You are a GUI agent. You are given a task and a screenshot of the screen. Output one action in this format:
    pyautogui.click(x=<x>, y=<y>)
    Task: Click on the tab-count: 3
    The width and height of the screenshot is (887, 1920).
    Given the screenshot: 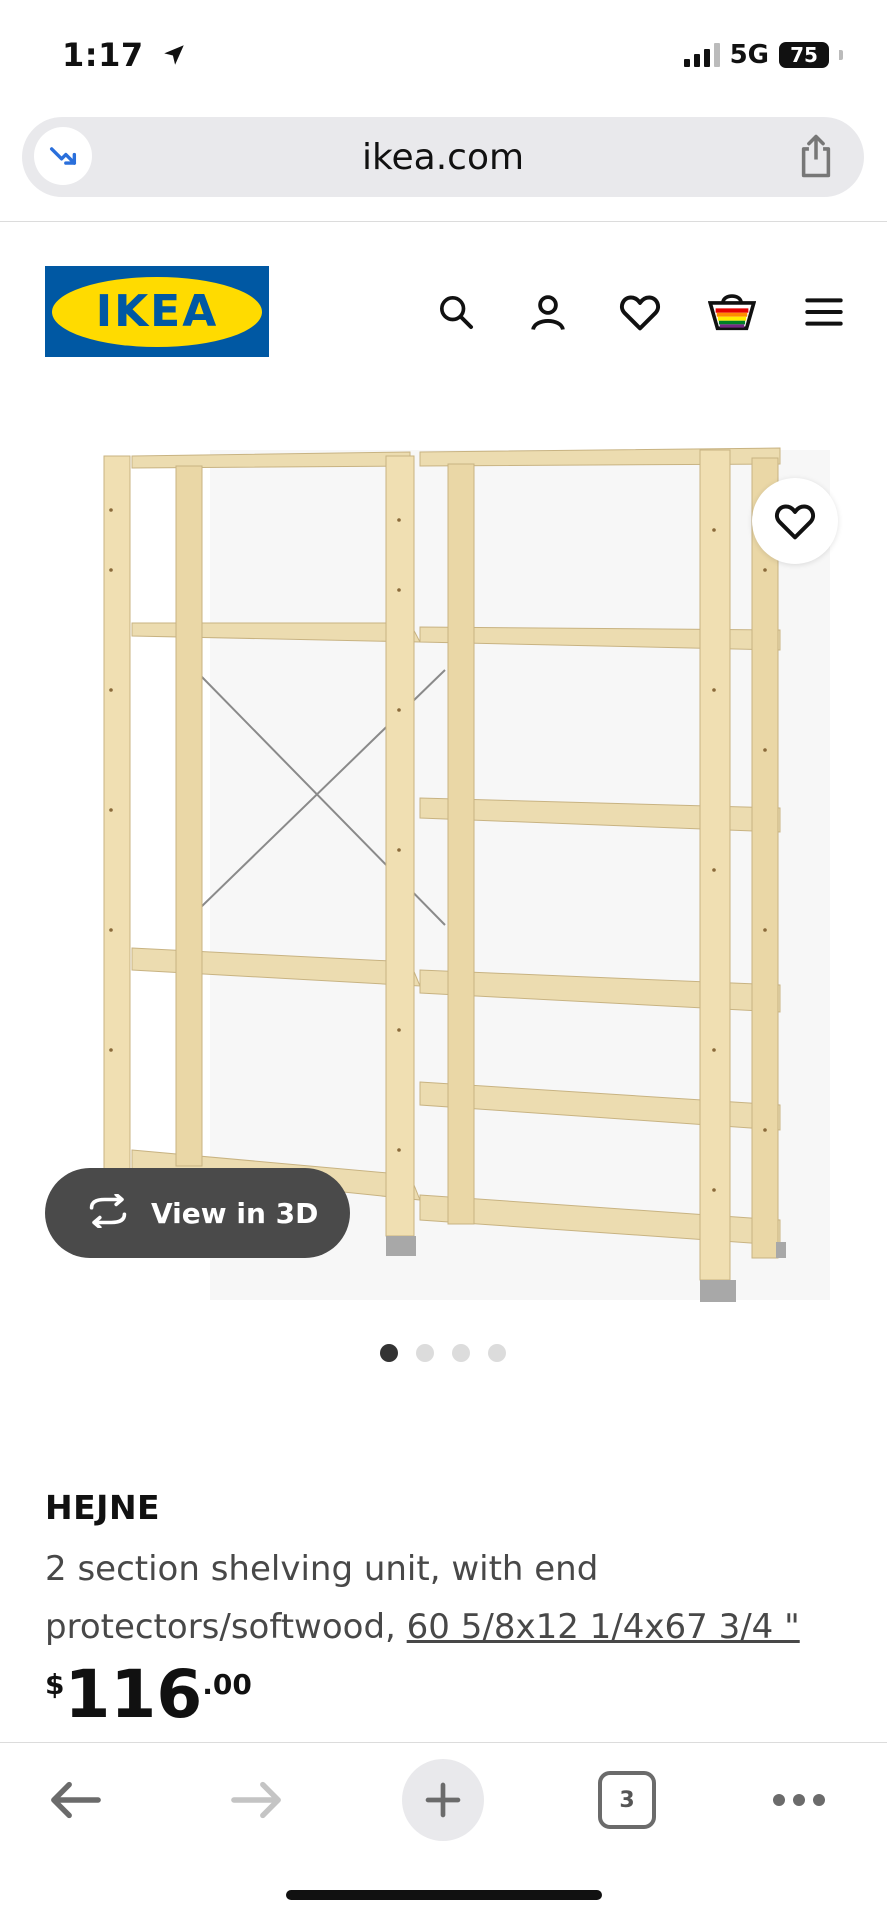 What is the action you would take?
    pyautogui.click(x=627, y=1800)
    